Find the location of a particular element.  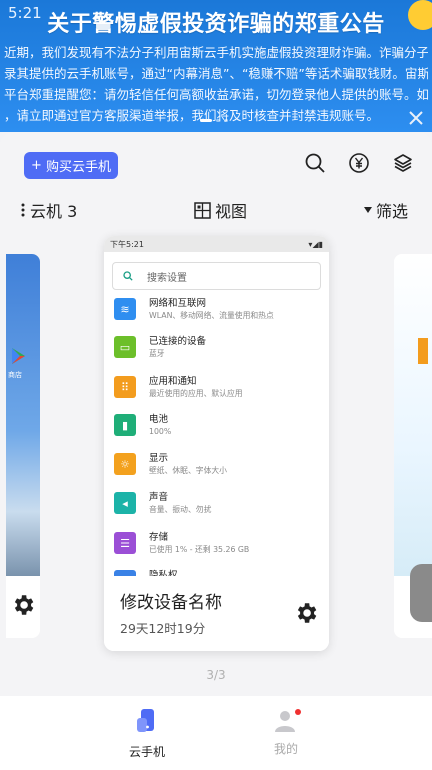

play-store-icon is located at coordinates (18, 356).